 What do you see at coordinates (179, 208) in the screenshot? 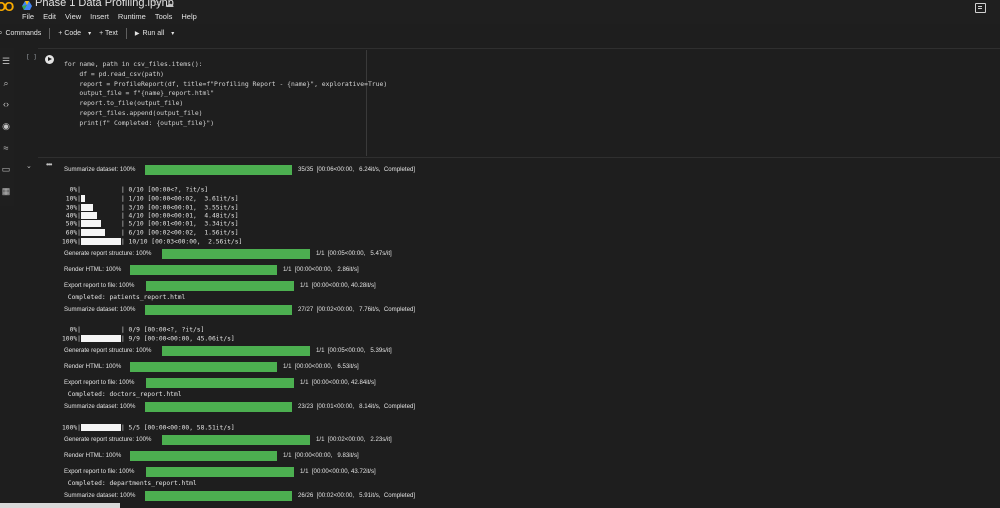
I see `tqdm-stats: | 3/10 [00:00<00:01, 3.55it/s]` at bounding box center [179, 208].